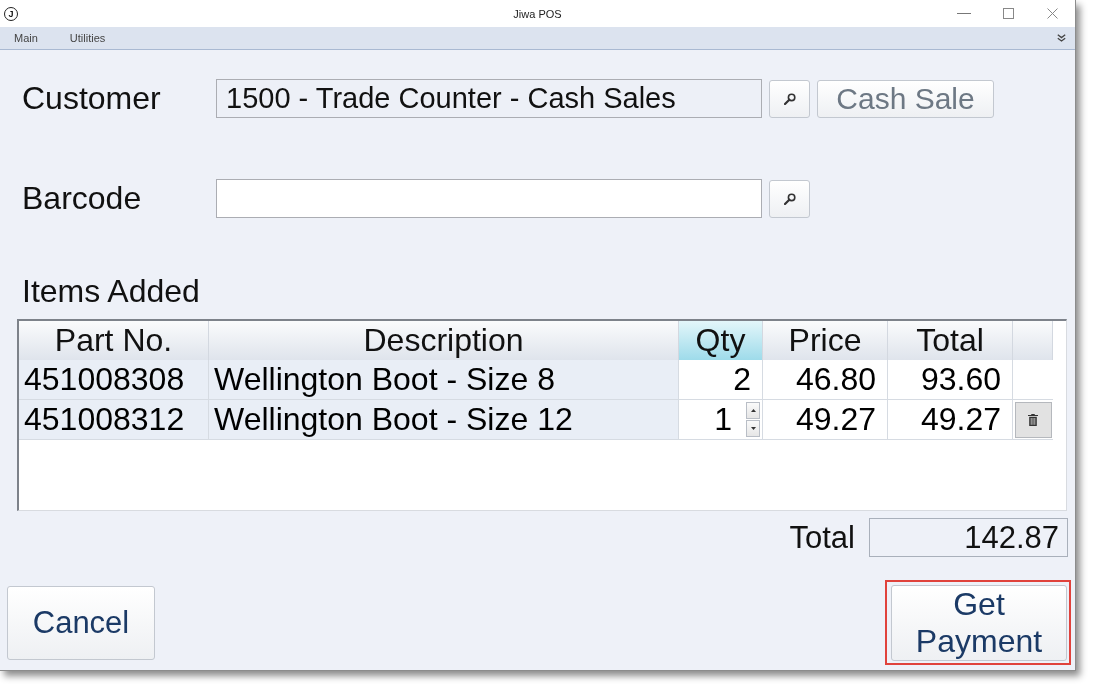 This screenshot has height=690, width=1095. Describe the element at coordinates (950, 340) in the screenshot. I see `column-header: Total` at that location.